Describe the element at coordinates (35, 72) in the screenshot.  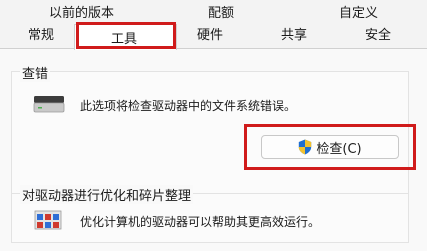
I see `error-check-heading: 查错` at that location.